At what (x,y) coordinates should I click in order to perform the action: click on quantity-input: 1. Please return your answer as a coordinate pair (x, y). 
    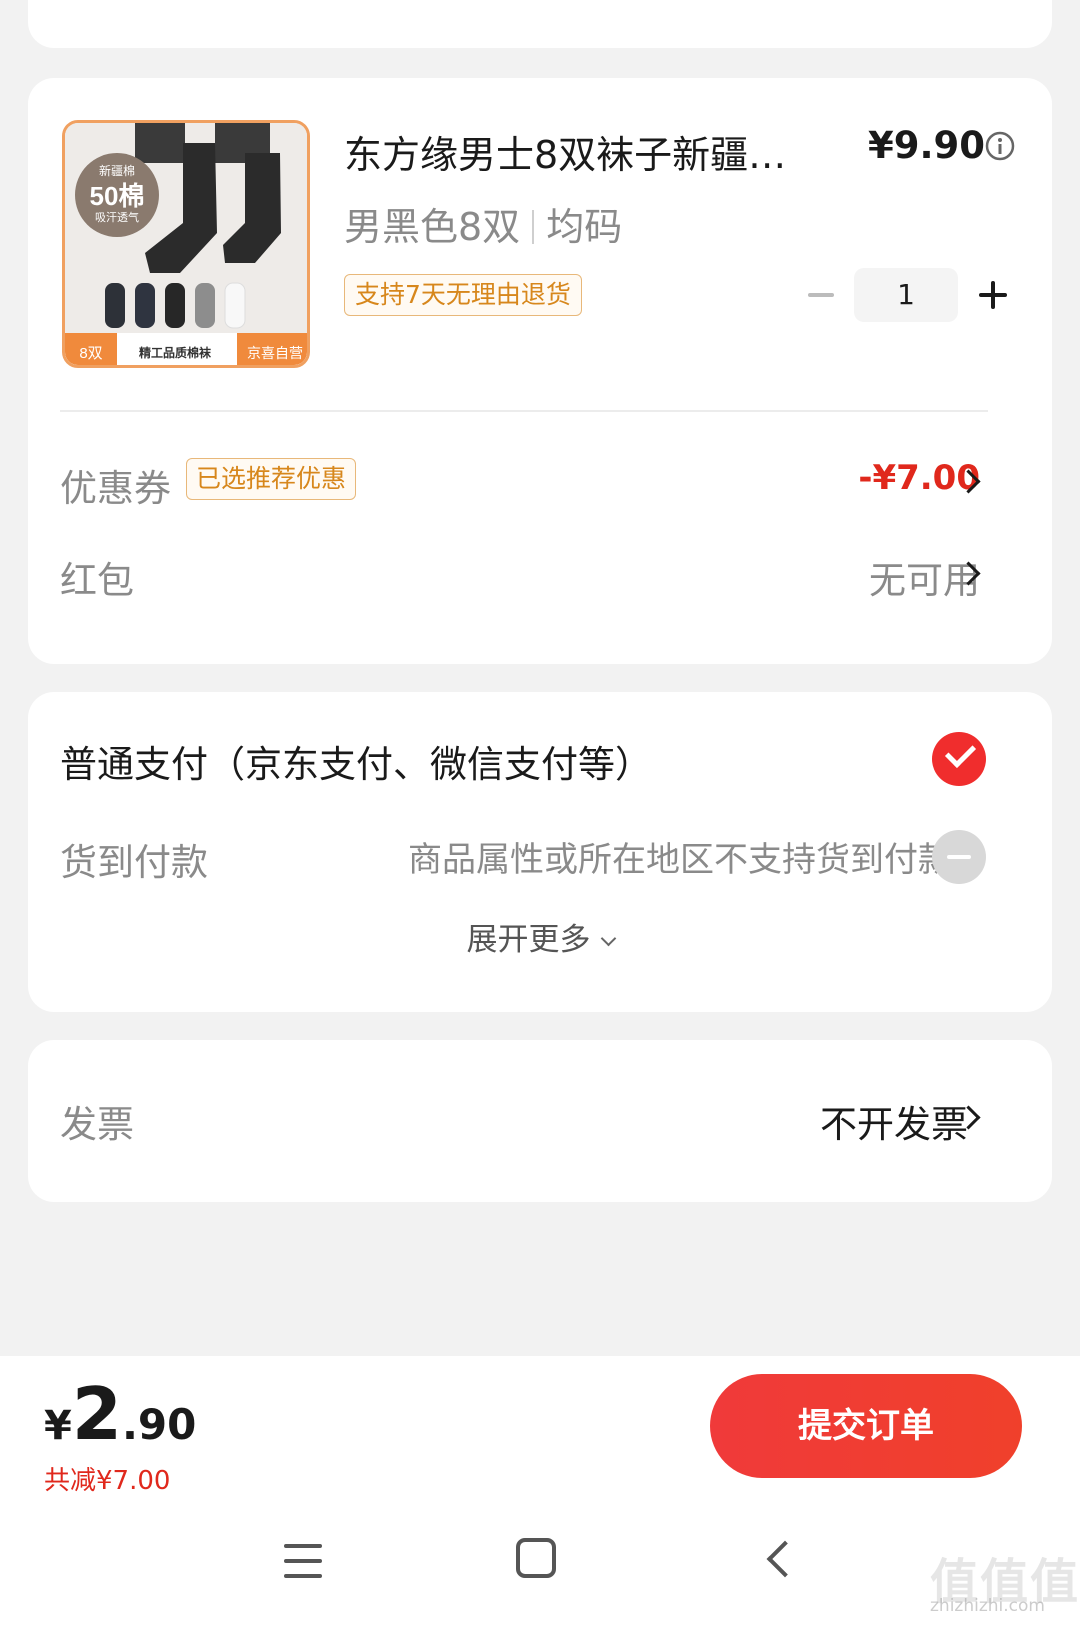
    Looking at the image, I should click on (906, 295).